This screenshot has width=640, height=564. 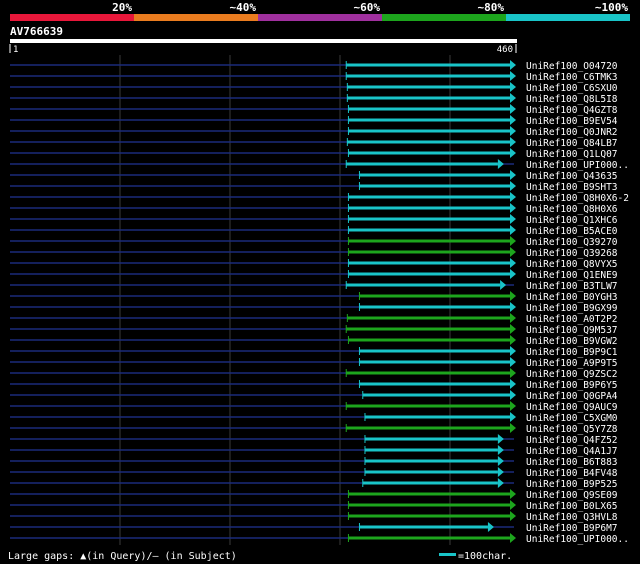 What do you see at coordinates (314, 110) in the screenshot?
I see `hit-row: UniRef100_Q4GZT8` at bounding box center [314, 110].